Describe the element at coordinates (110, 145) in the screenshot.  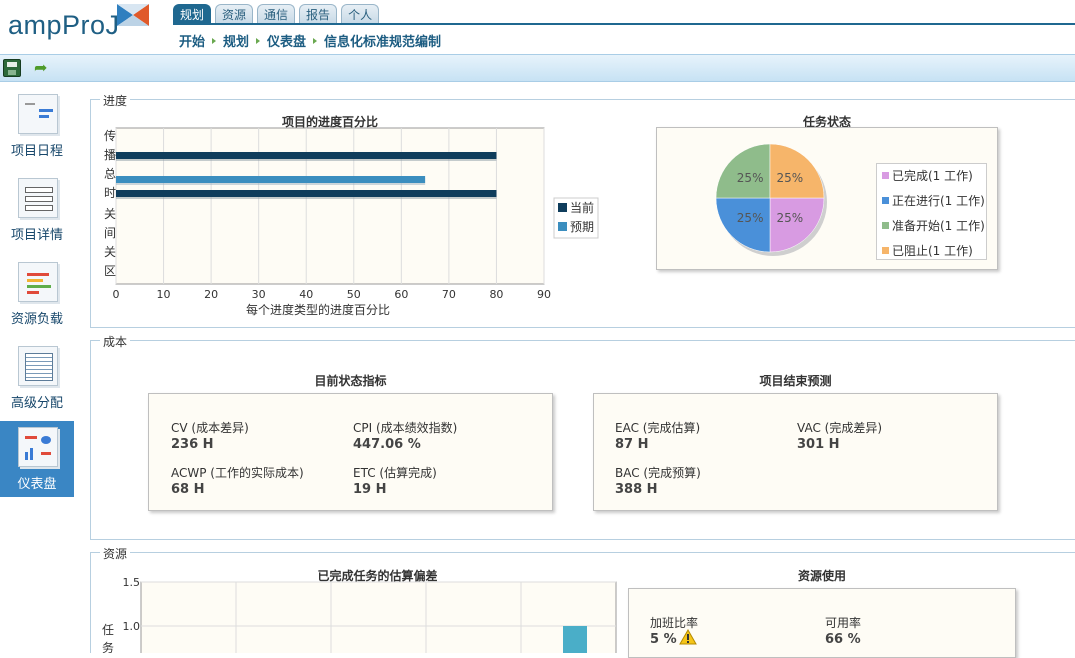
I see `y-category-label: 传播` at that location.